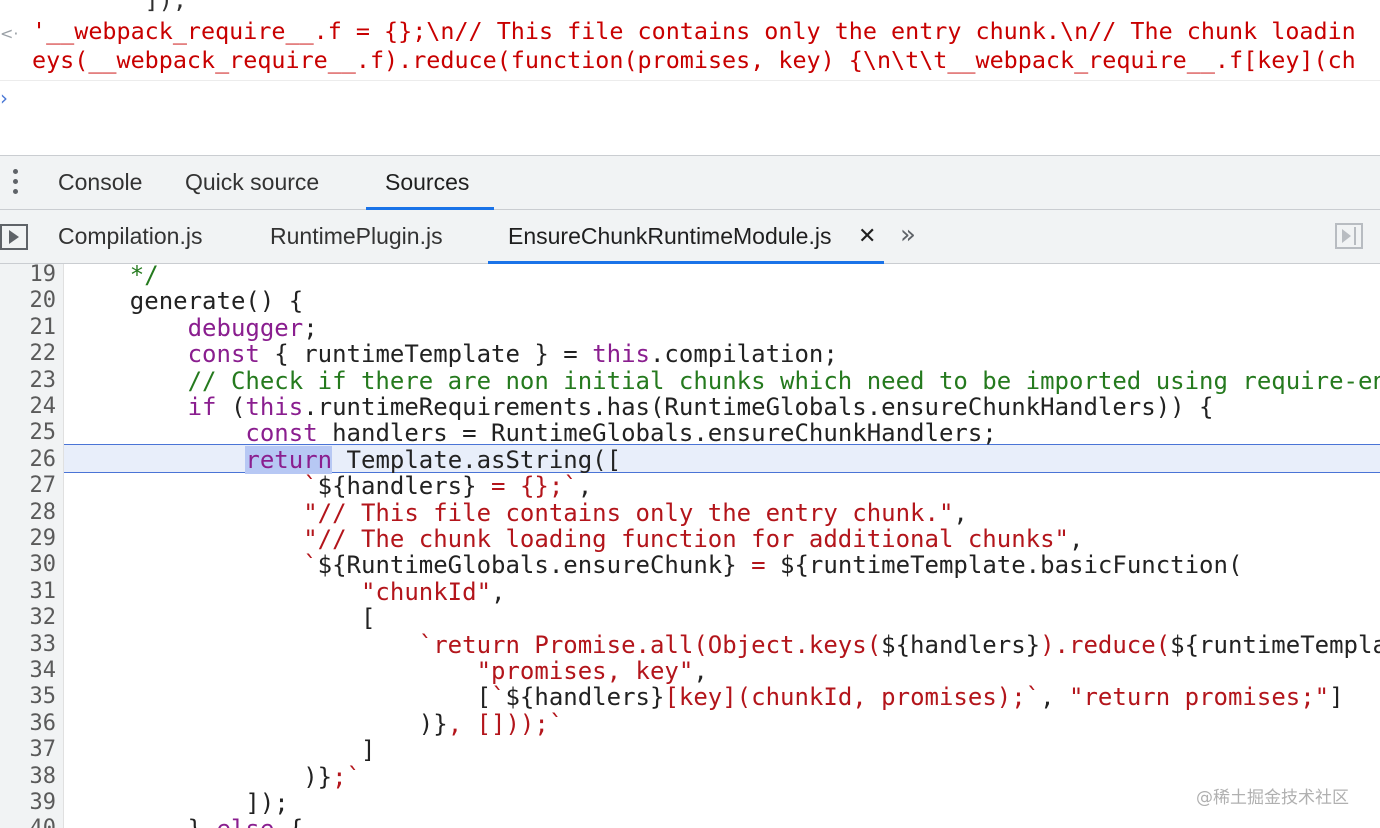 The height and width of the screenshot is (828, 1380). I want to click on code-token: , []));`, so click(505, 723).